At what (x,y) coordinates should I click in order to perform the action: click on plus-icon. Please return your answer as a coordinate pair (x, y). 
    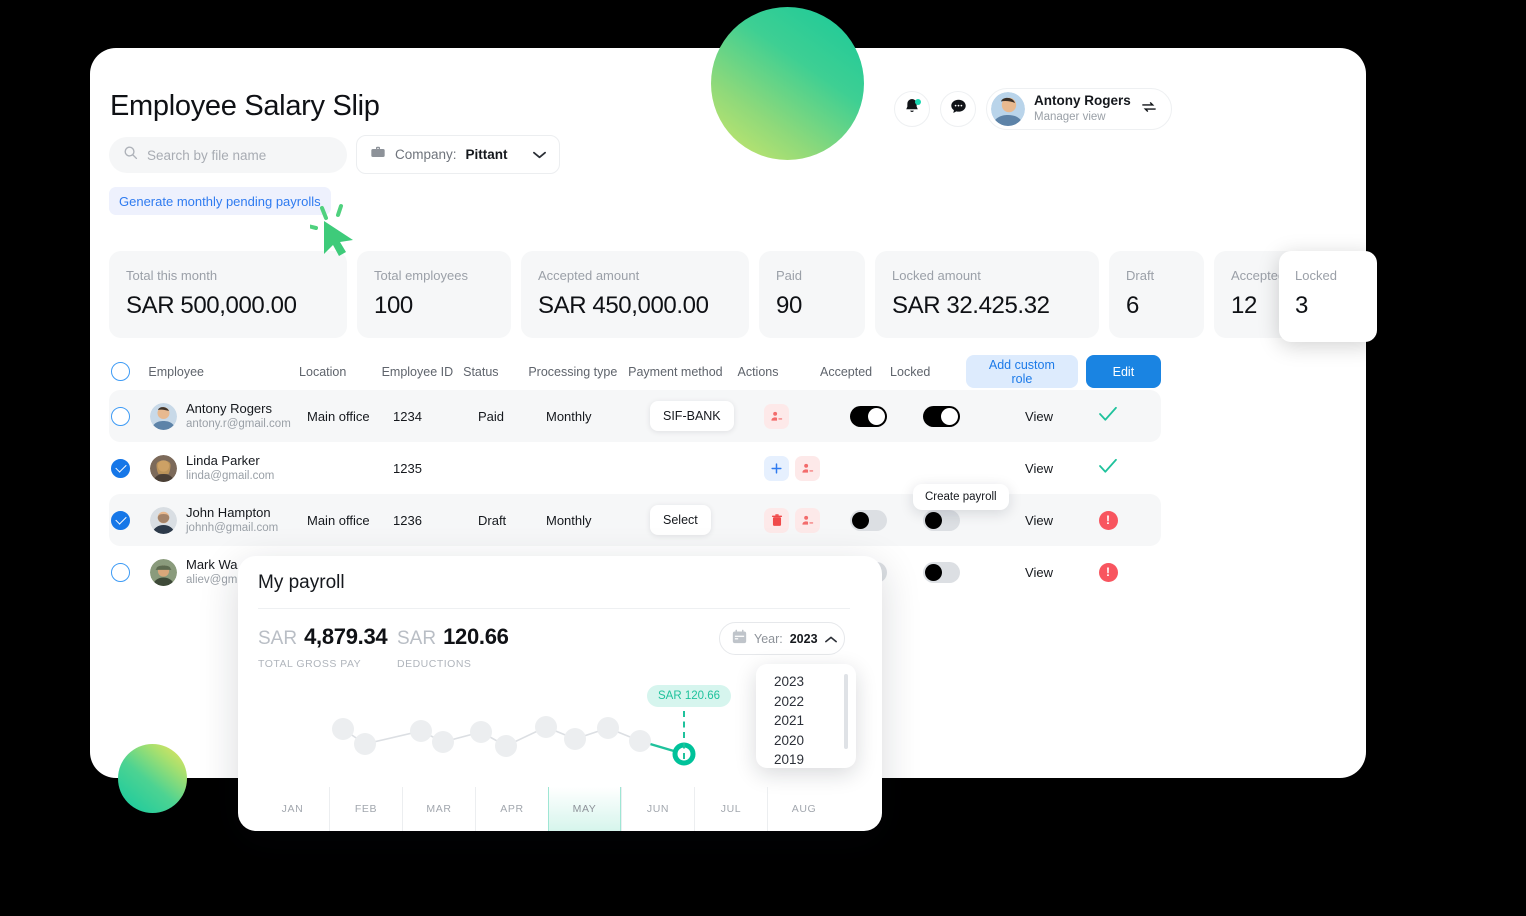
    Looking at the image, I should click on (776, 468).